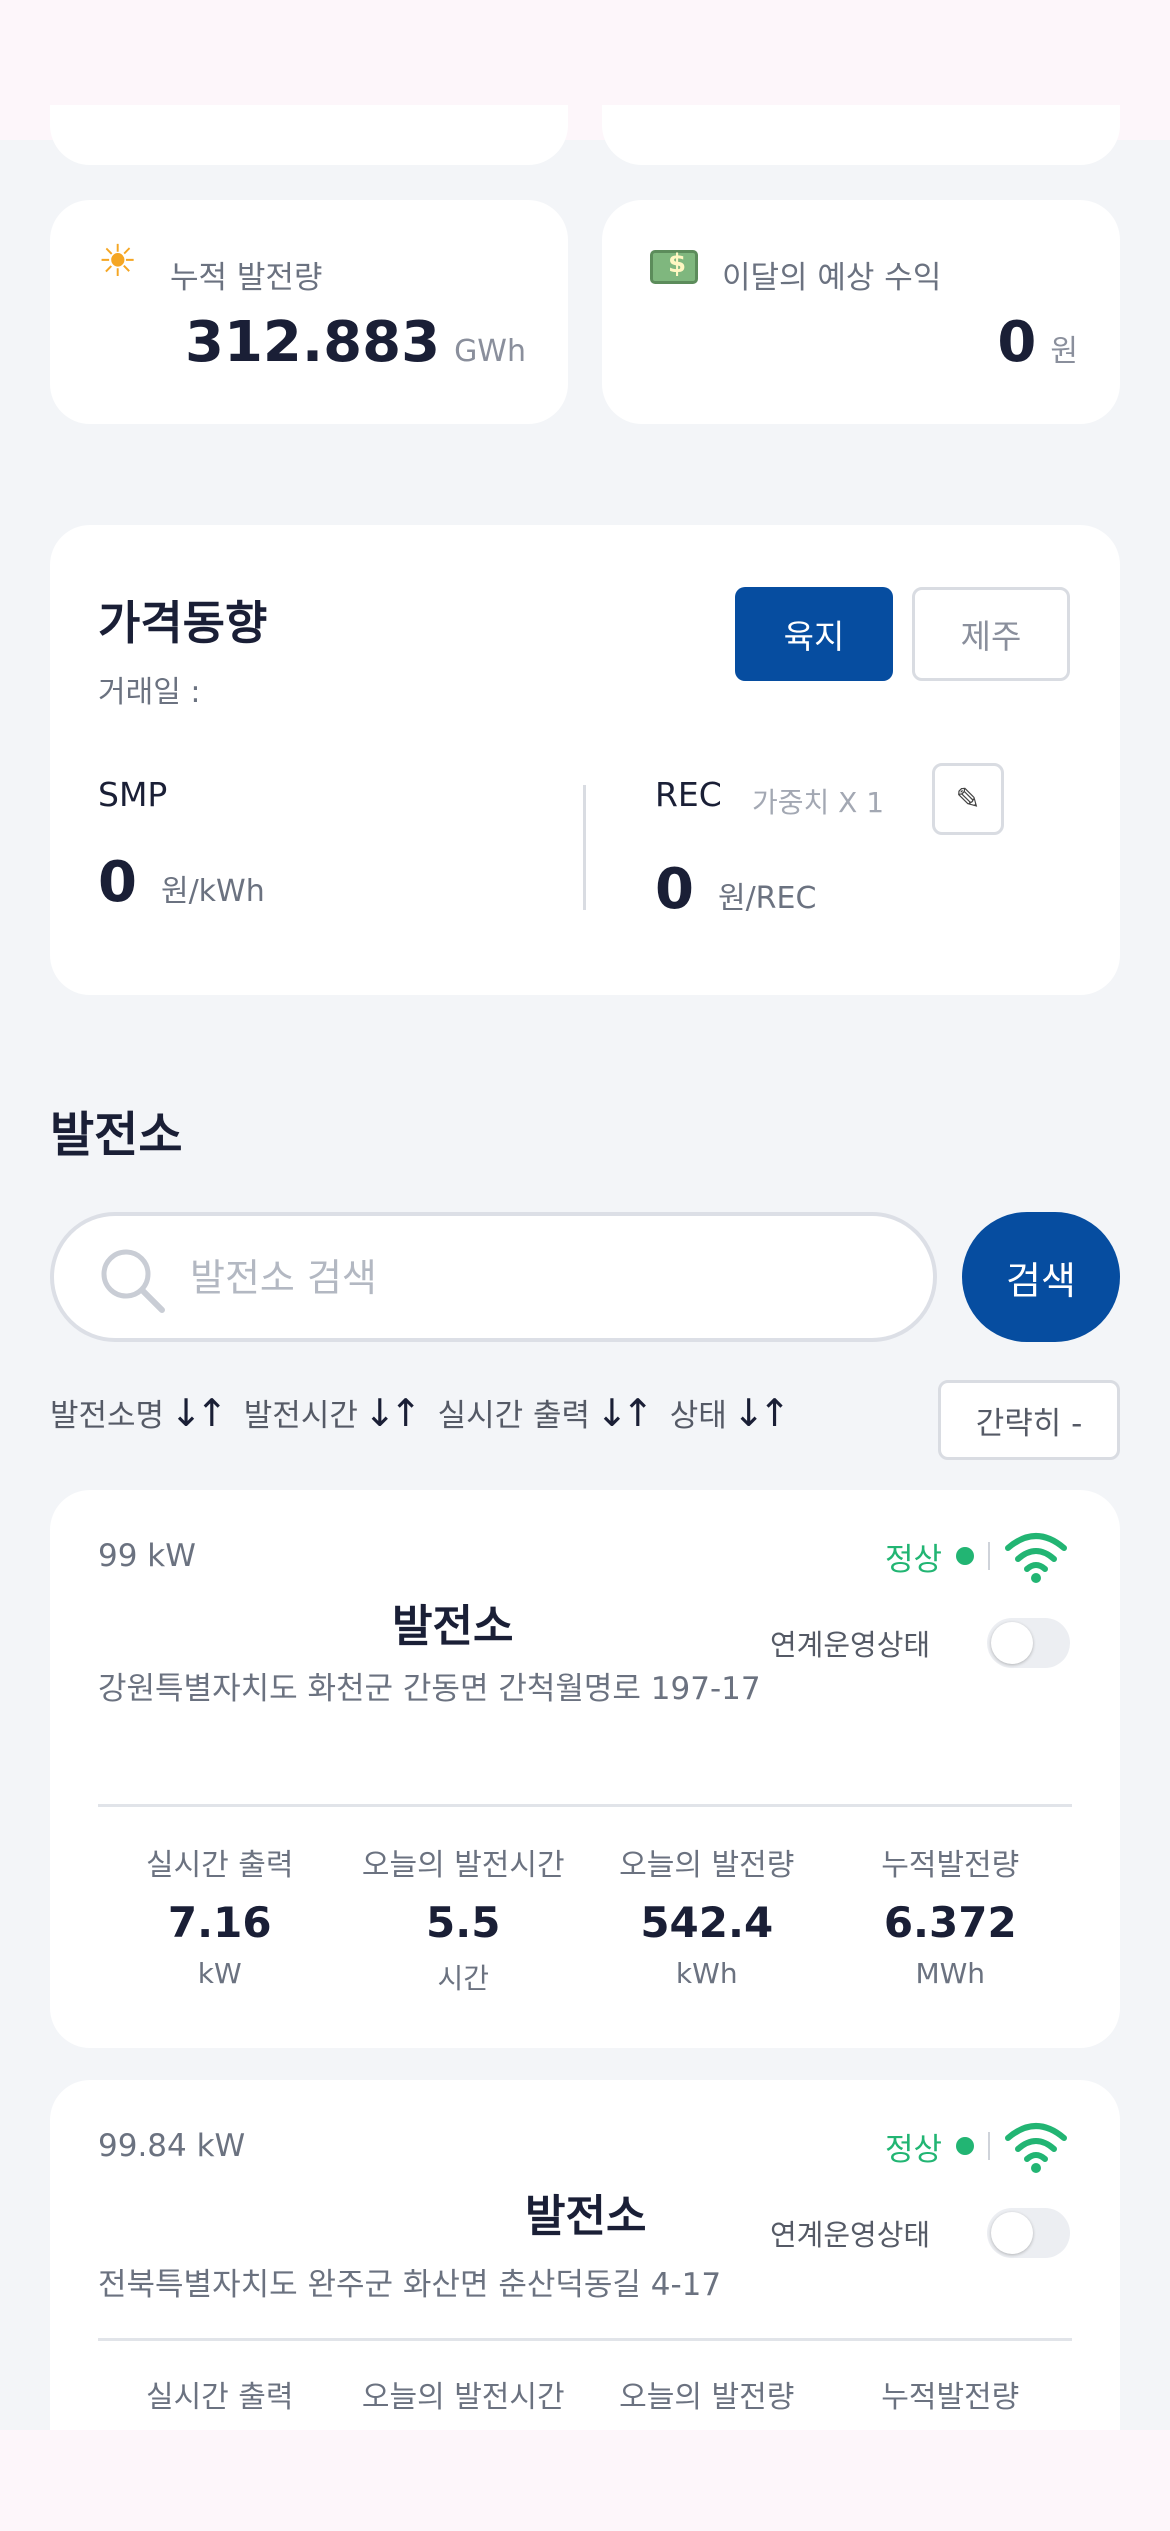 This screenshot has height=2531, width=1170. I want to click on pencil-icon: ✎, so click(968, 799).